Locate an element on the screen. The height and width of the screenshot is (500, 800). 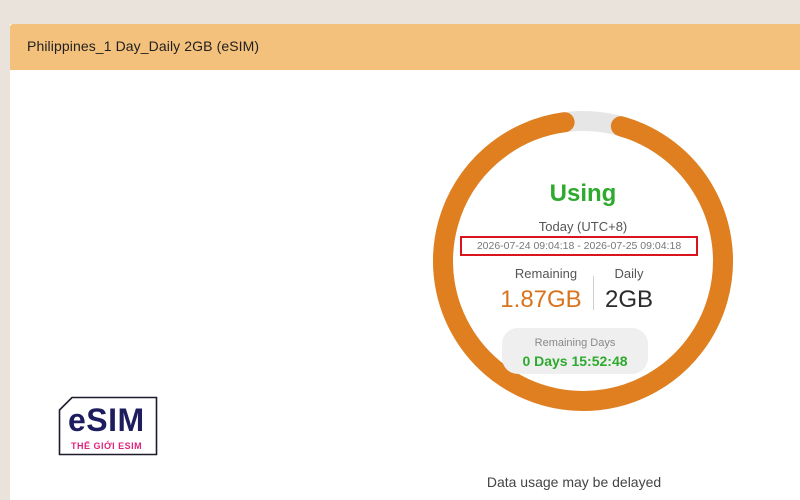
daily-value: 2GB is located at coordinates (629, 299).